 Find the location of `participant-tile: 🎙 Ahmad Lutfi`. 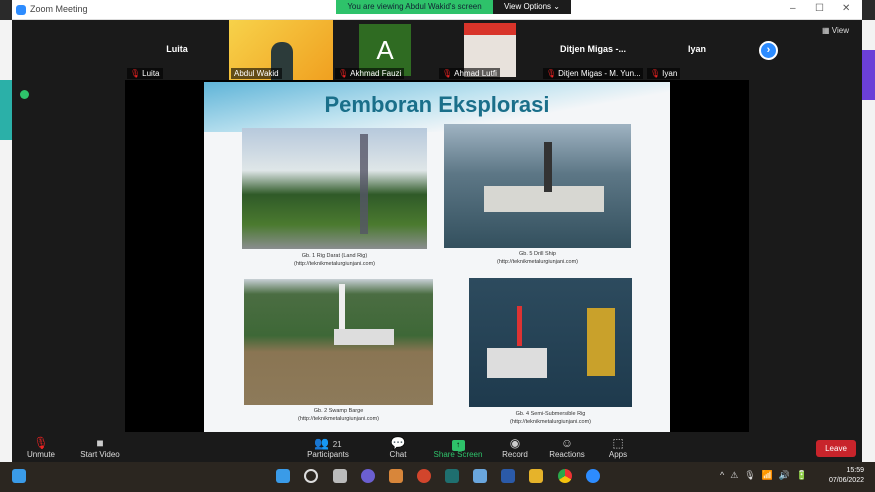

participant-tile: 🎙 Ahmad Lutfi is located at coordinates (489, 50).